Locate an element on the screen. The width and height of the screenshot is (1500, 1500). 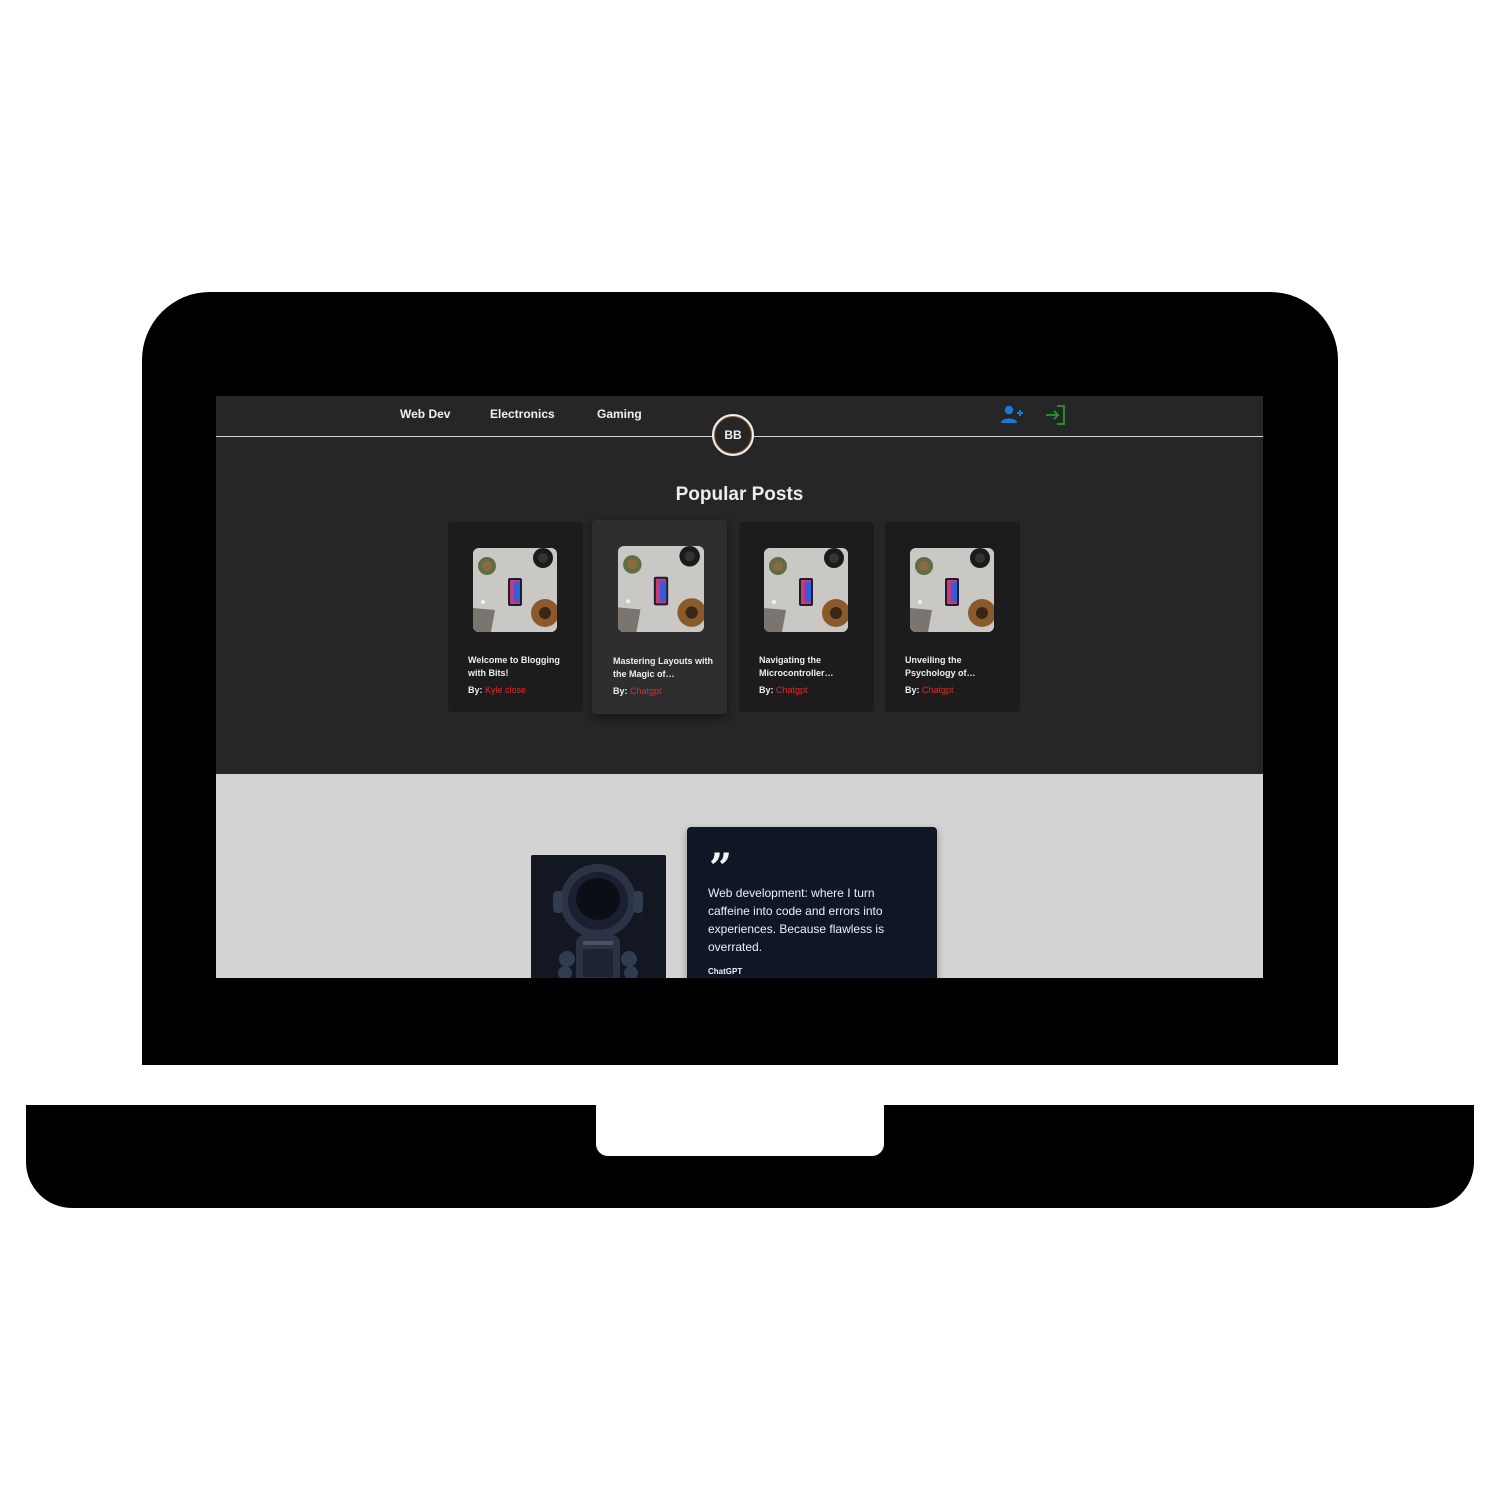
sign-in-icon is located at coordinates (1056, 415).